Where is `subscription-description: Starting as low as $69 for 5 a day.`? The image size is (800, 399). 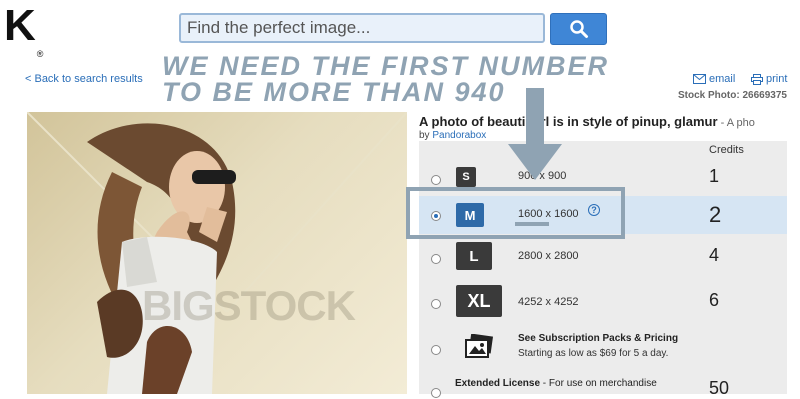
subscription-description: Starting as low as $69 for 5 a day. is located at coordinates (593, 353).